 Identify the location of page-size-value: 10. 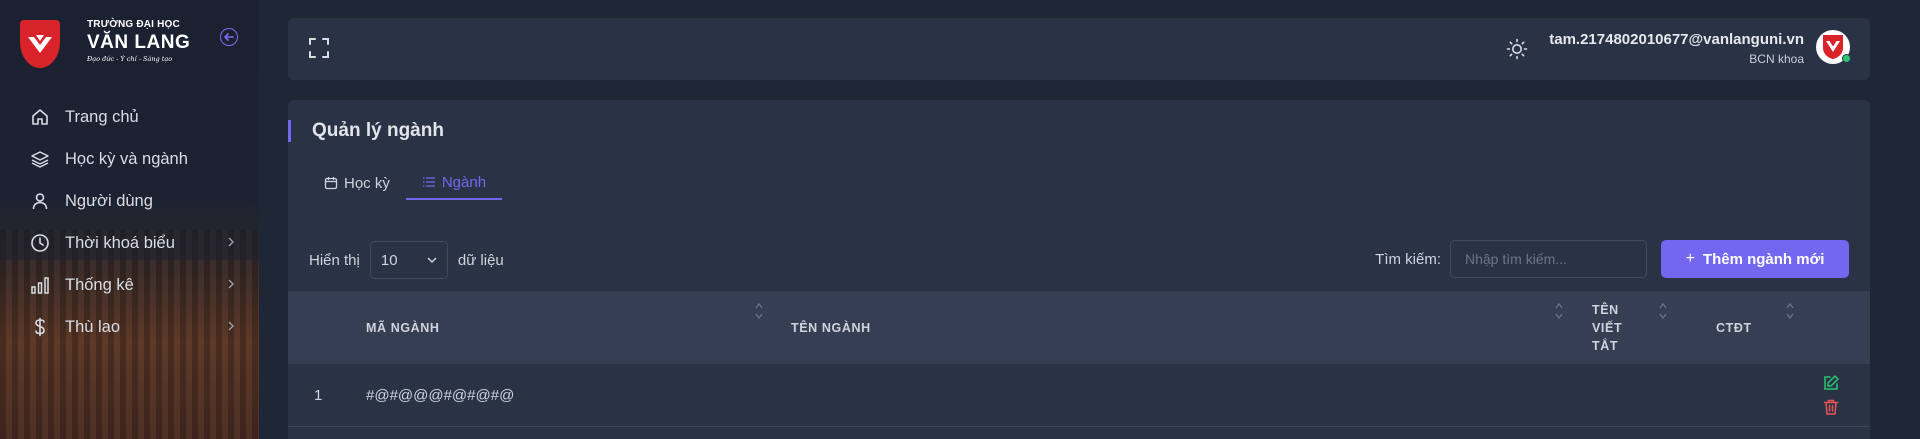
(389, 260).